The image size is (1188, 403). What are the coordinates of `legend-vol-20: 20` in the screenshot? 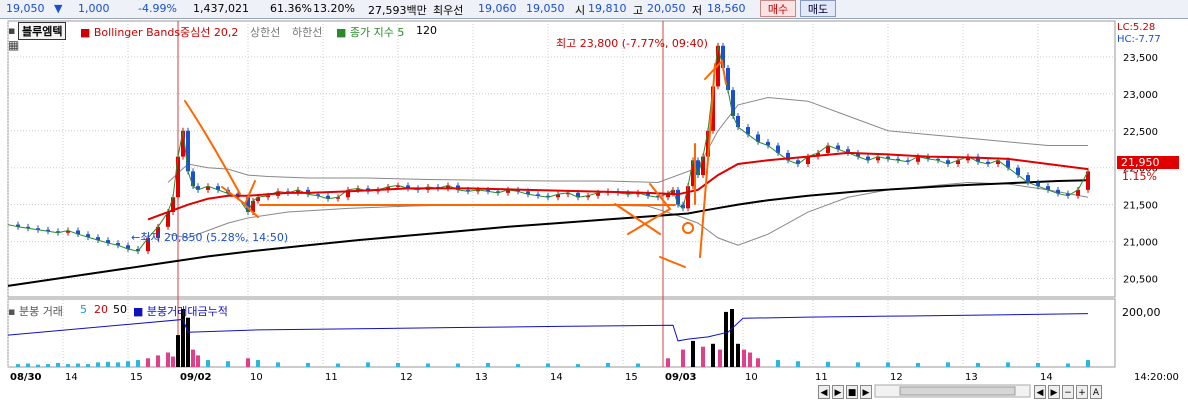 It's located at (101, 309).